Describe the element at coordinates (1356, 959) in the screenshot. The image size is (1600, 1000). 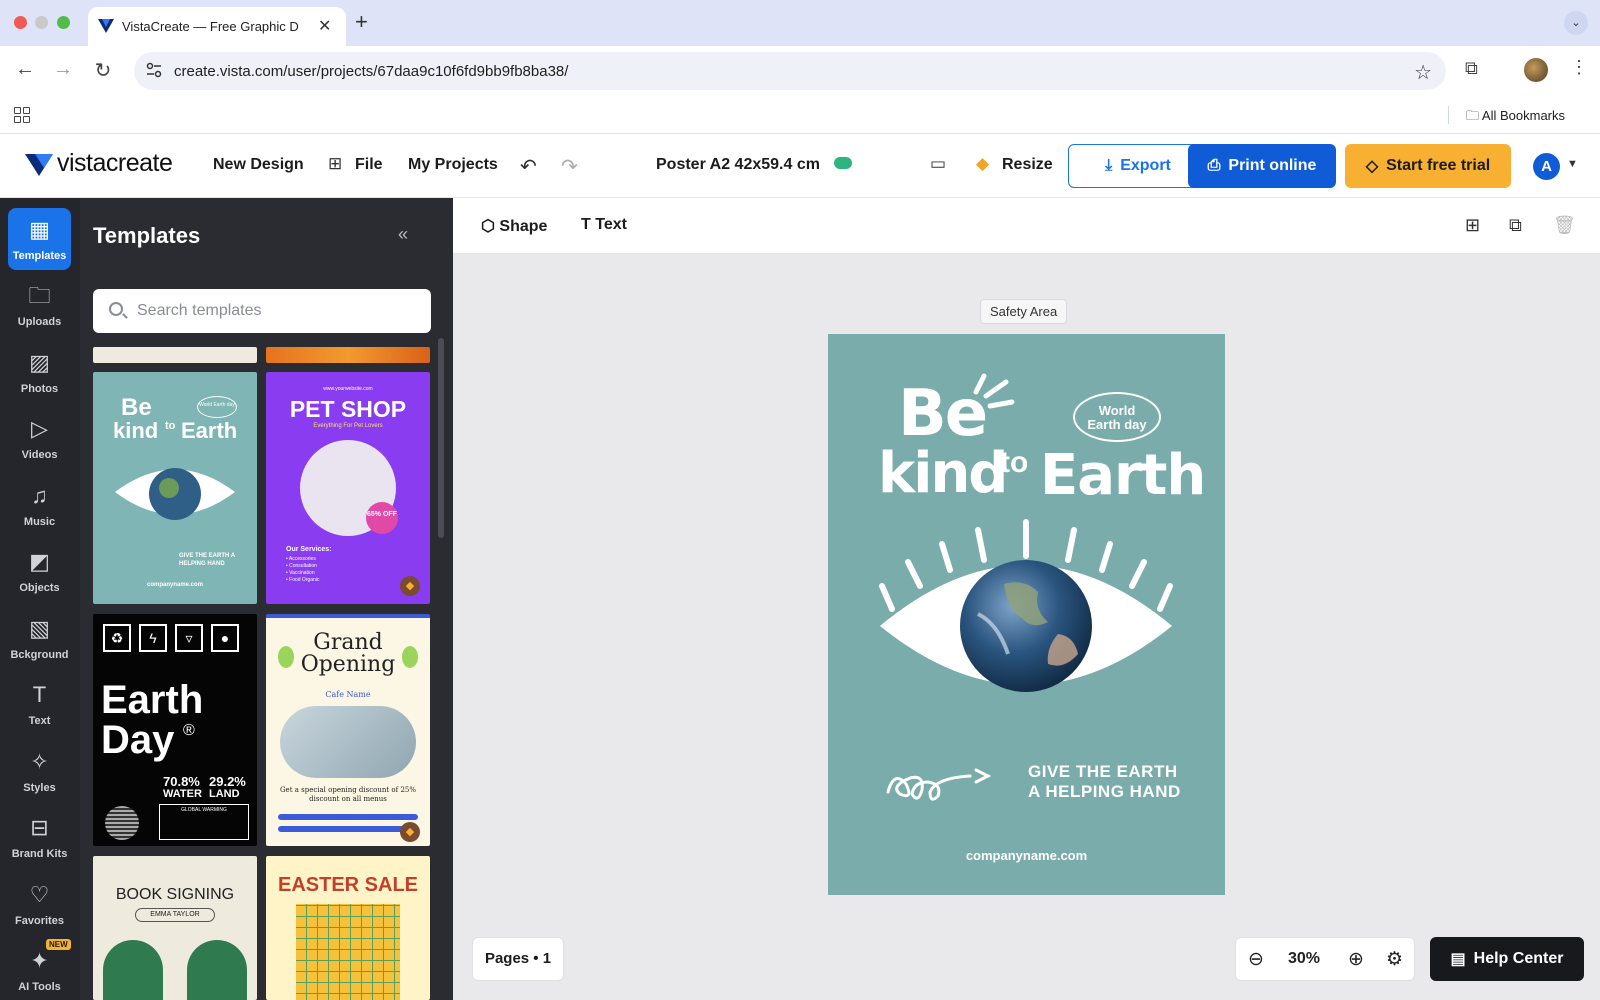
I see `zoom-in-icon: ⊕` at that location.